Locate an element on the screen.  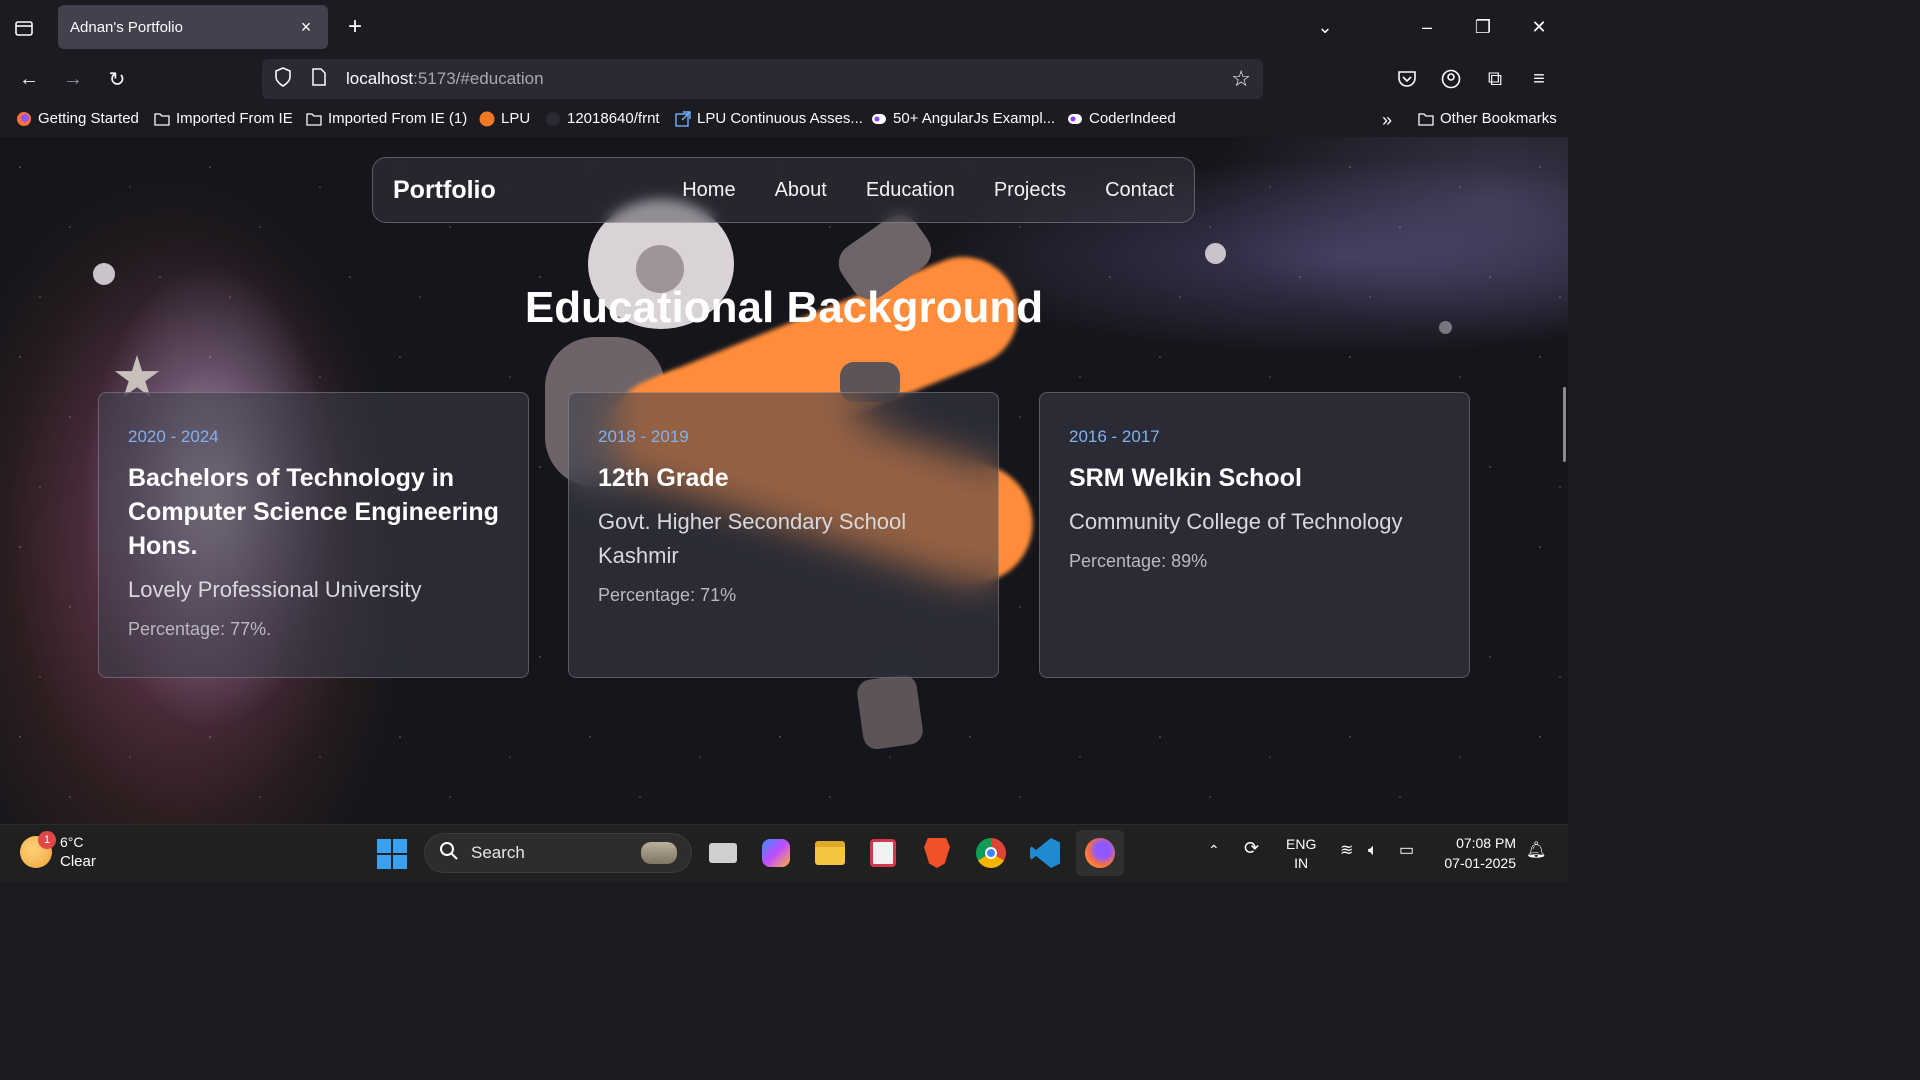
file-explorer-icon is located at coordinates (830, 853).